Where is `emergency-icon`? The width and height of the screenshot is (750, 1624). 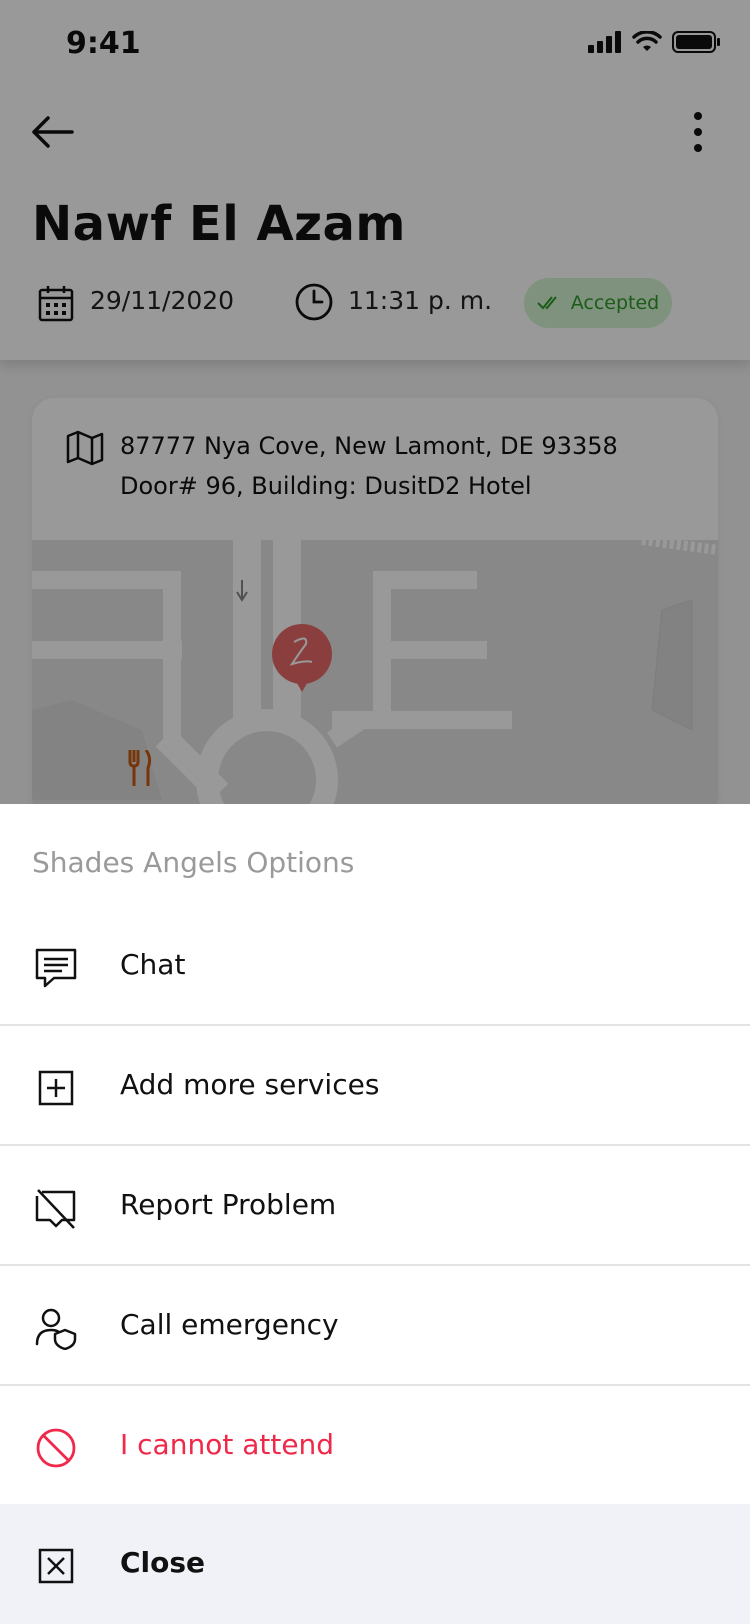 emergency-icon is located at coordinates (56, 1329).